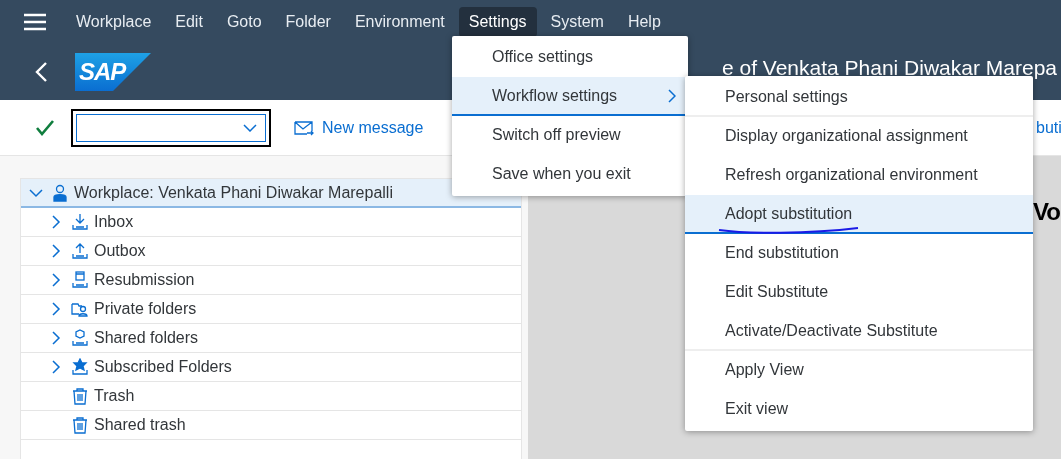 This screenshot has height=459, width=1061. Describe the element at coordinates (80, 251) in the screenshot. I see `tray-upload-icon` at that location.